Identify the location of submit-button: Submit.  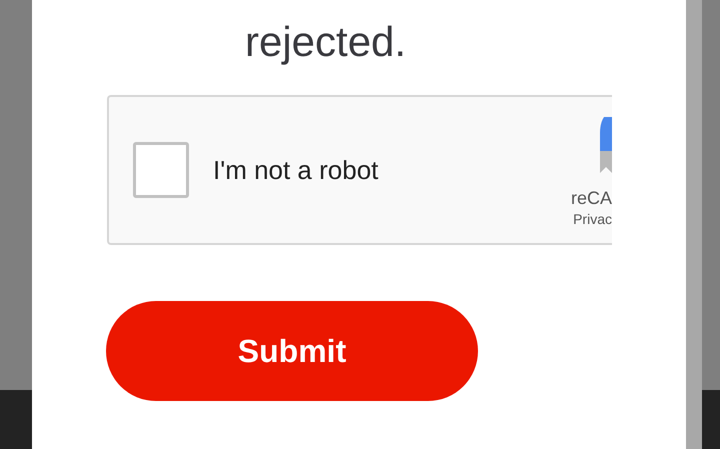
(292, 351).